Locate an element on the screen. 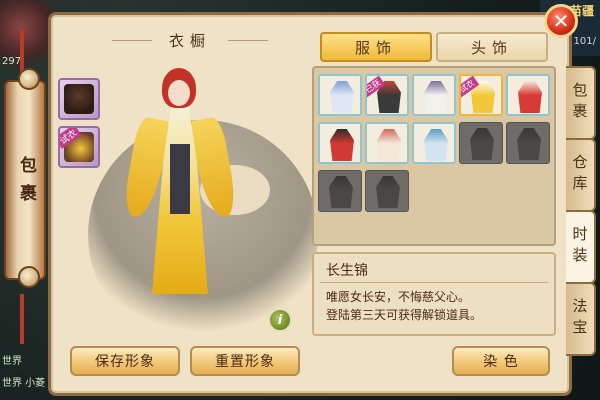 The height and width of the screenshot is (400, 600). tab-clothing: 服饰 is located at coordinates (376, 47).